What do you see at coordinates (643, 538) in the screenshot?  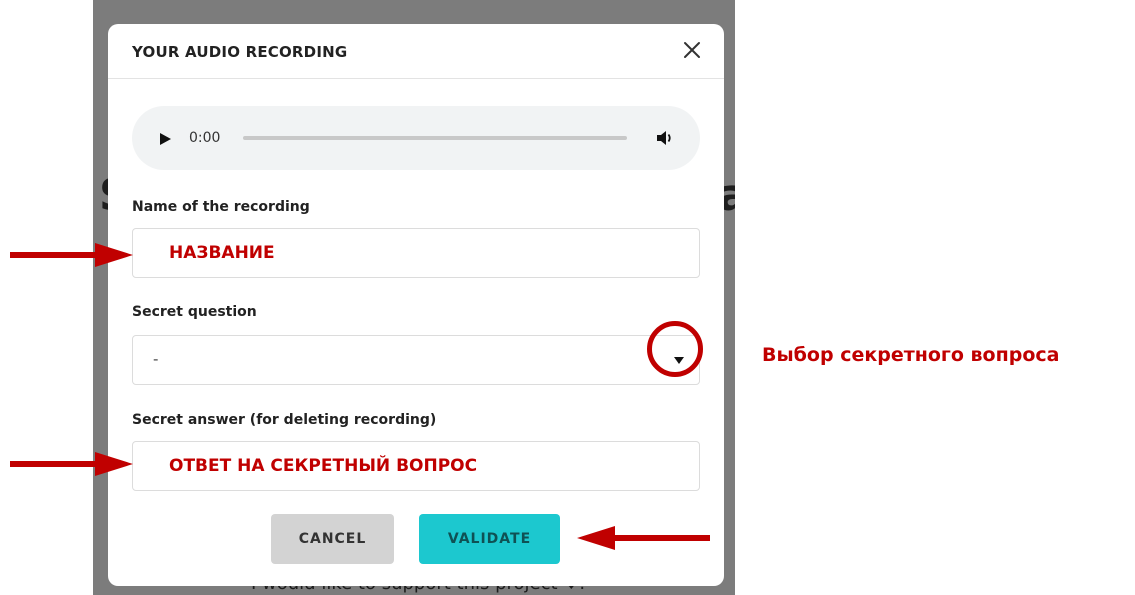 I see `arrow-left-icon` at bounding box center [643, 538].